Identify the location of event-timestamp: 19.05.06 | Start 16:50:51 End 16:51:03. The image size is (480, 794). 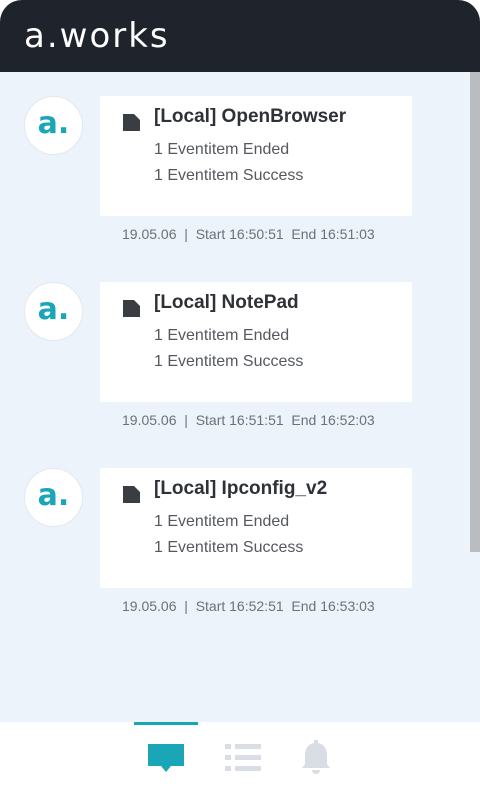
(248, 234).